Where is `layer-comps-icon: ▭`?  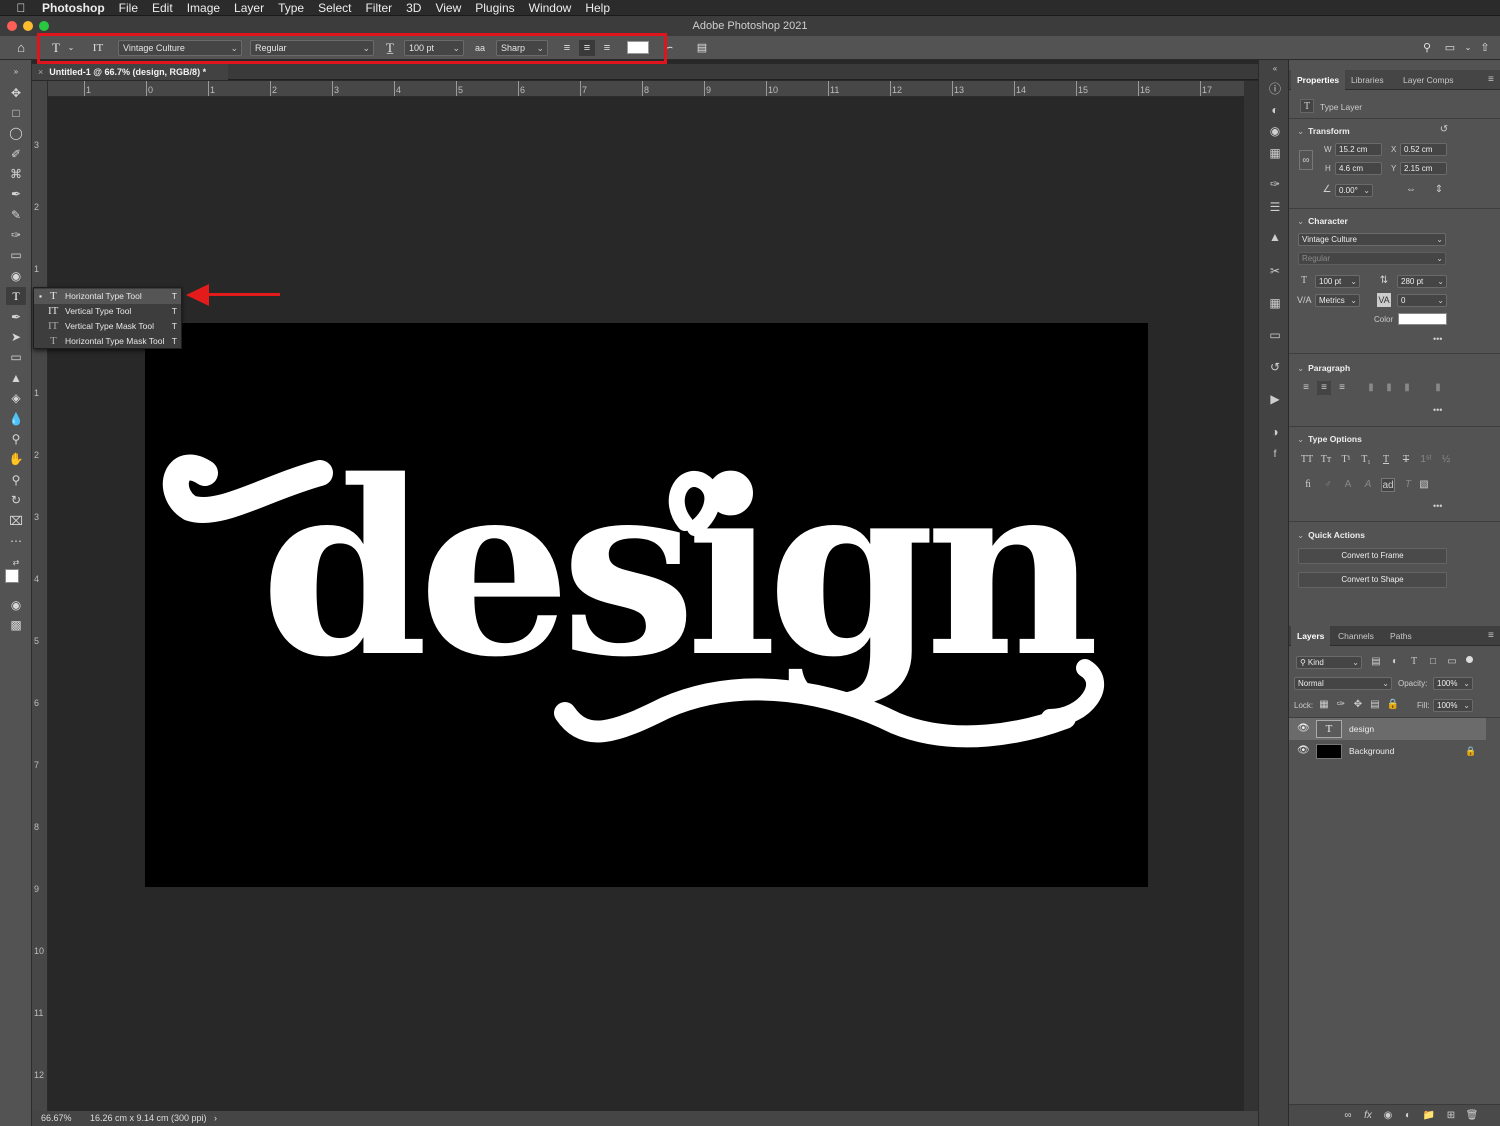 layer-comps-icon: ▭ is located at coordinates (1275, 335).